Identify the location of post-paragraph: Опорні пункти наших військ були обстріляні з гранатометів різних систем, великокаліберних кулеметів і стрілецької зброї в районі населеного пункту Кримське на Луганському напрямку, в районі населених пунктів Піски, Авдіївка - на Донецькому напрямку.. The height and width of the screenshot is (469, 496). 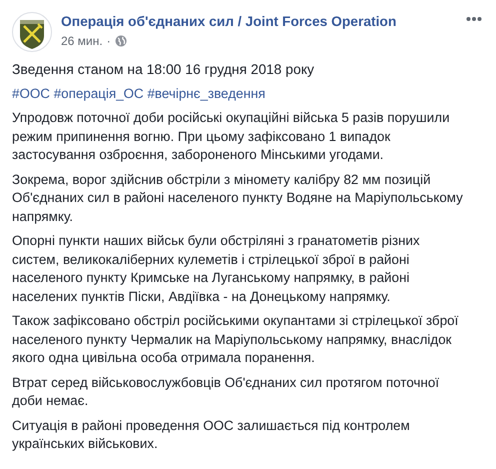
(216, 269).